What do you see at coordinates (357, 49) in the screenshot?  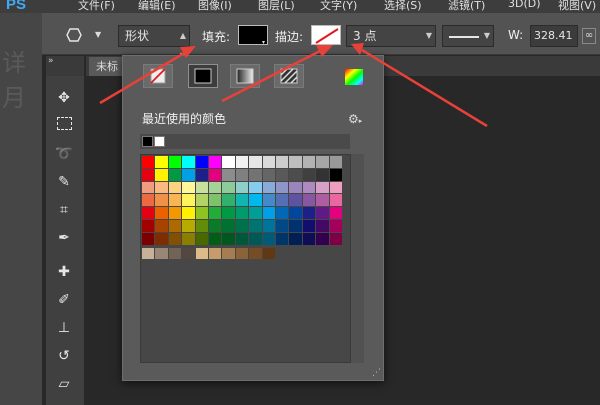 I see `arrow-head-stroke-right` at bounding box center [357, 49].